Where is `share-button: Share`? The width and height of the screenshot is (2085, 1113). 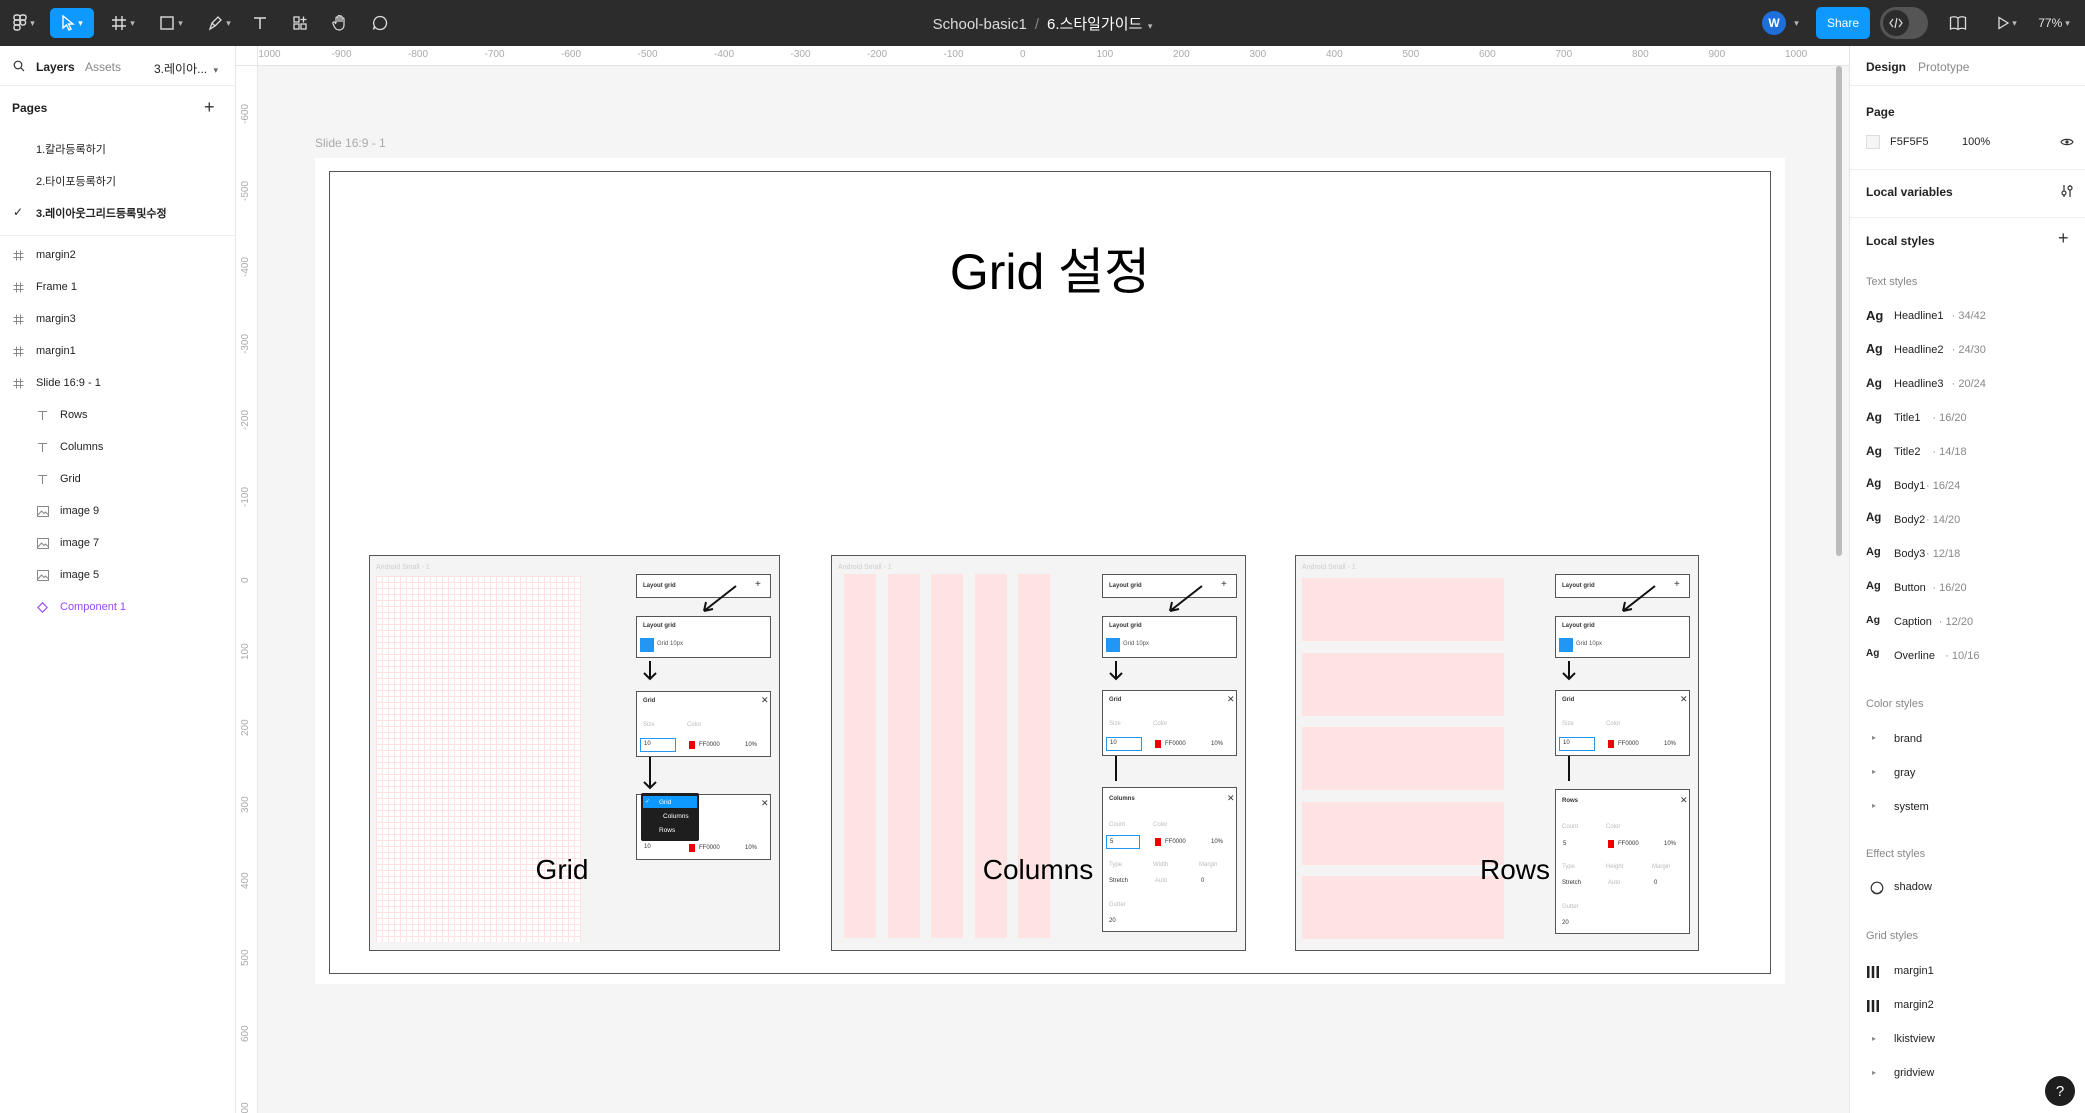
share-button: Share is located at coordinates (1843, 23).